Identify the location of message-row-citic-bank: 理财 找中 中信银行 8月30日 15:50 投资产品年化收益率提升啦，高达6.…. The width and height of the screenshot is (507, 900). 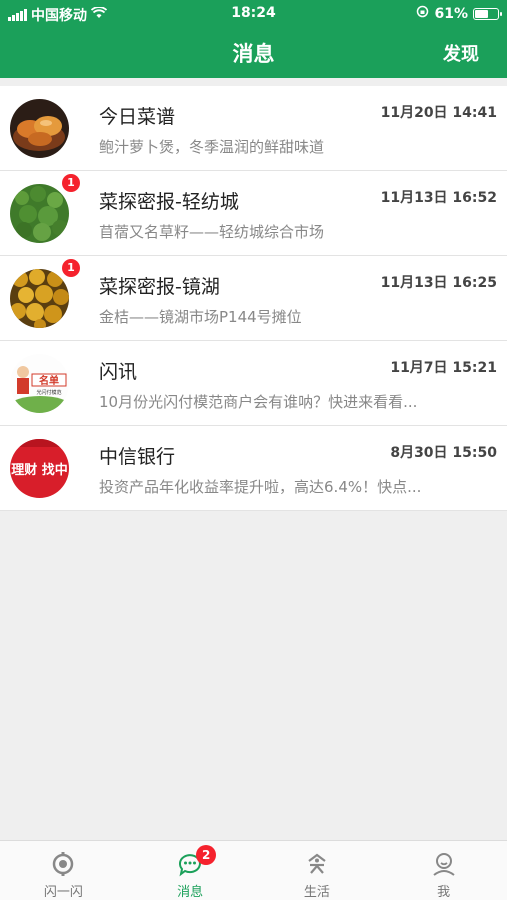
(253, 468).